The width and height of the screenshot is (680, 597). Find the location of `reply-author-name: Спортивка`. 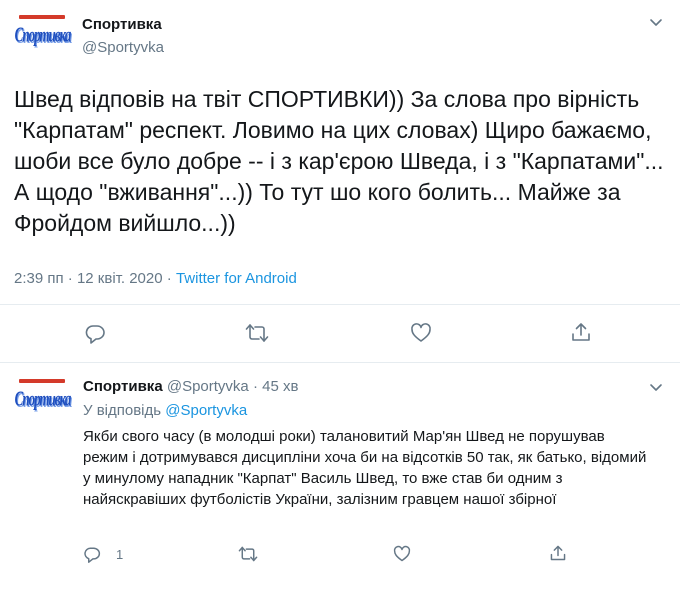

reply-author-name: Спортивка is located at coordinates (123, 386).